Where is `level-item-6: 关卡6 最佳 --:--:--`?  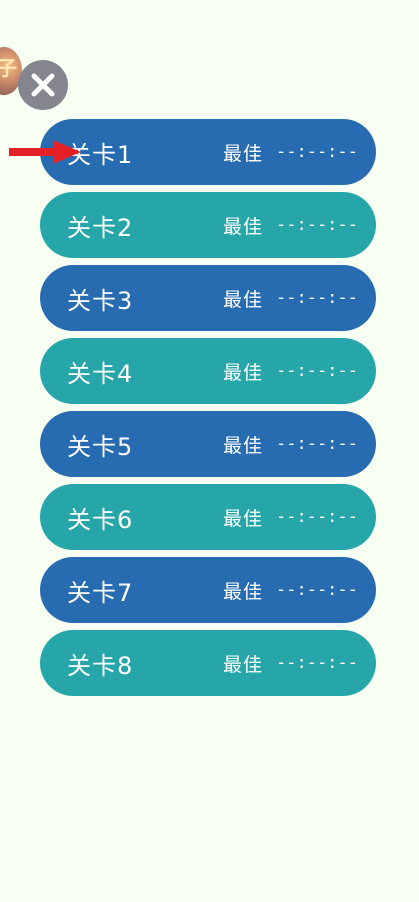 level-item-6: 关卡6 最佳 --:--:-- is located at coordinates (208, 517).